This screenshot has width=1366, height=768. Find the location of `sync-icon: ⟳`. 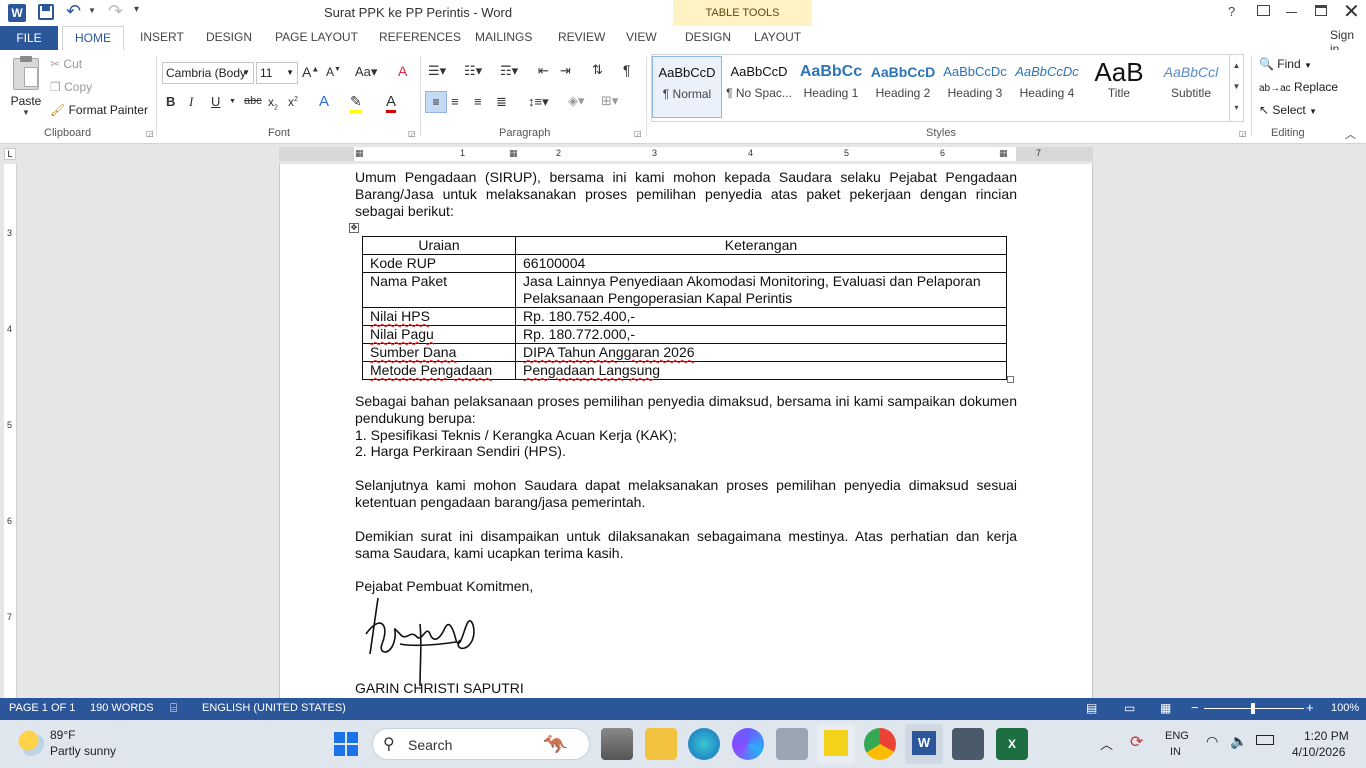

sync-icon: ⟳ is located at coordinates (1136, 742).